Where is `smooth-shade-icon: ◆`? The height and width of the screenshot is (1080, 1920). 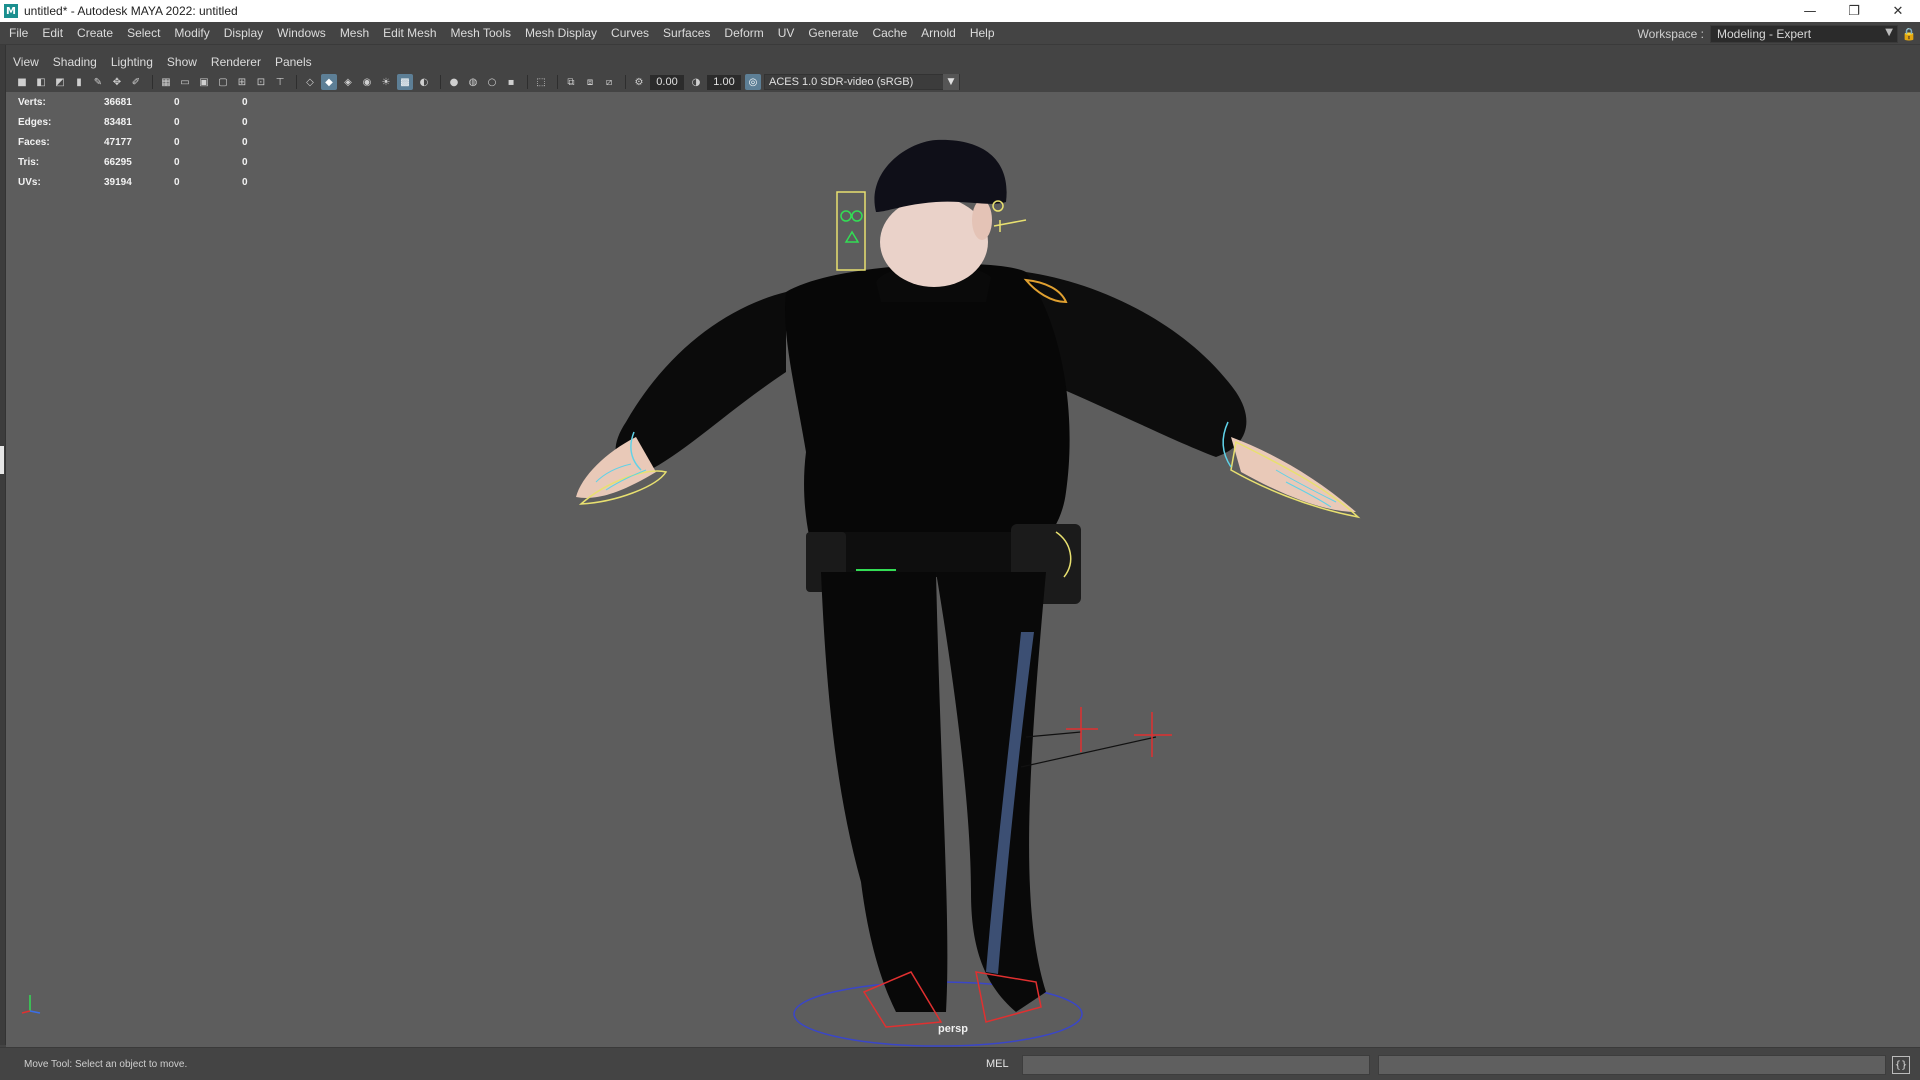 smooth-shade-icon: ◆ is located at coordinates (329, 82).